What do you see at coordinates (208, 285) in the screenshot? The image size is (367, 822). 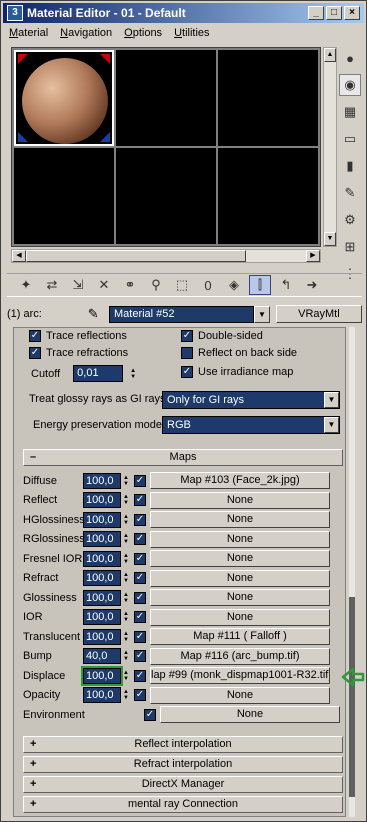 I see `effects-channel-icon: 0` at bounding box center [208, 285].